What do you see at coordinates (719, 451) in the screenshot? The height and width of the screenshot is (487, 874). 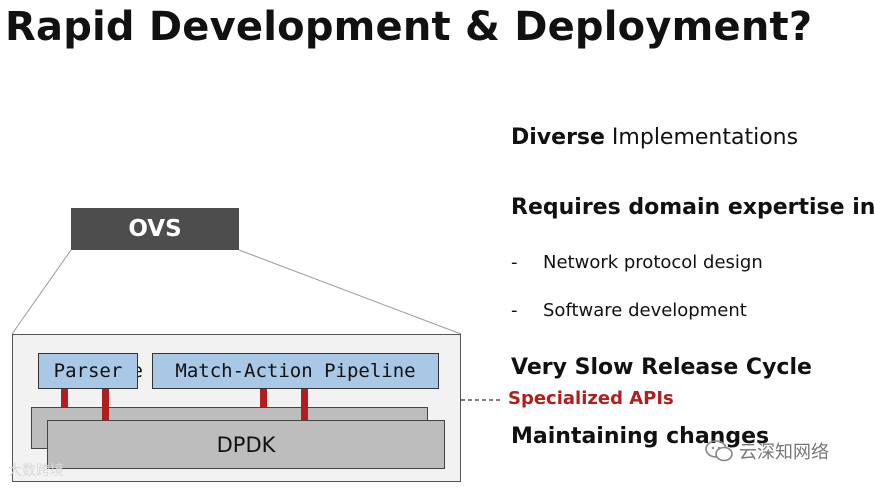 I see `wechat-icon` at bounding box center [719, 451].